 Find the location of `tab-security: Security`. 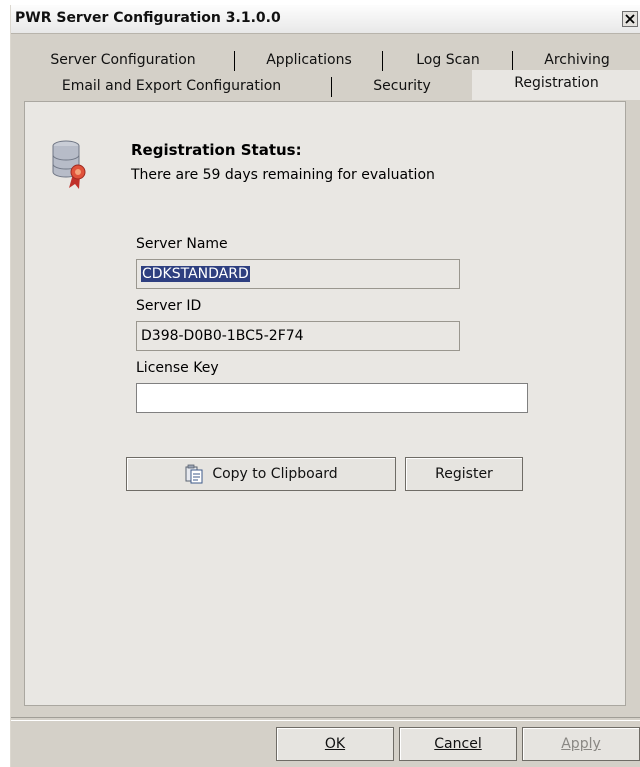

tab-security: Security is located at coordinates (402, 86).